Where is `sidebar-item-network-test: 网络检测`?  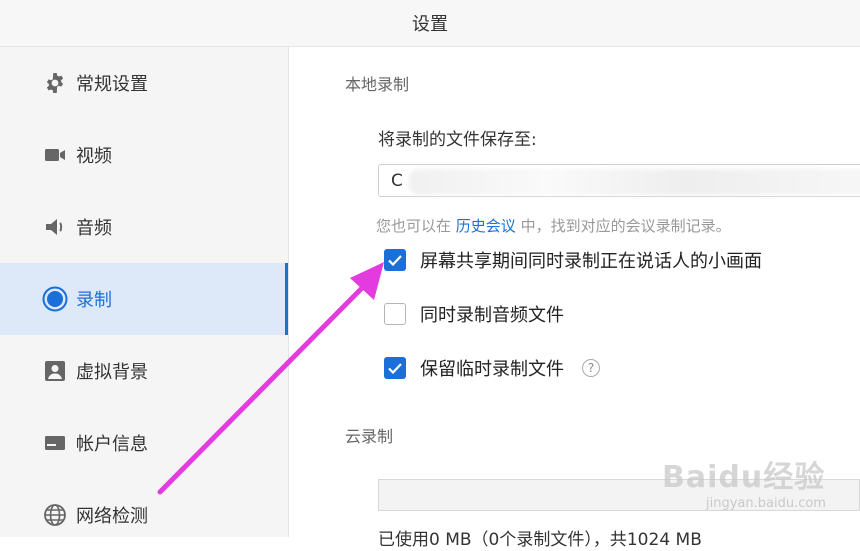 sidebar-item-network-test: 网络检测 is located at coordinates (144, 515).